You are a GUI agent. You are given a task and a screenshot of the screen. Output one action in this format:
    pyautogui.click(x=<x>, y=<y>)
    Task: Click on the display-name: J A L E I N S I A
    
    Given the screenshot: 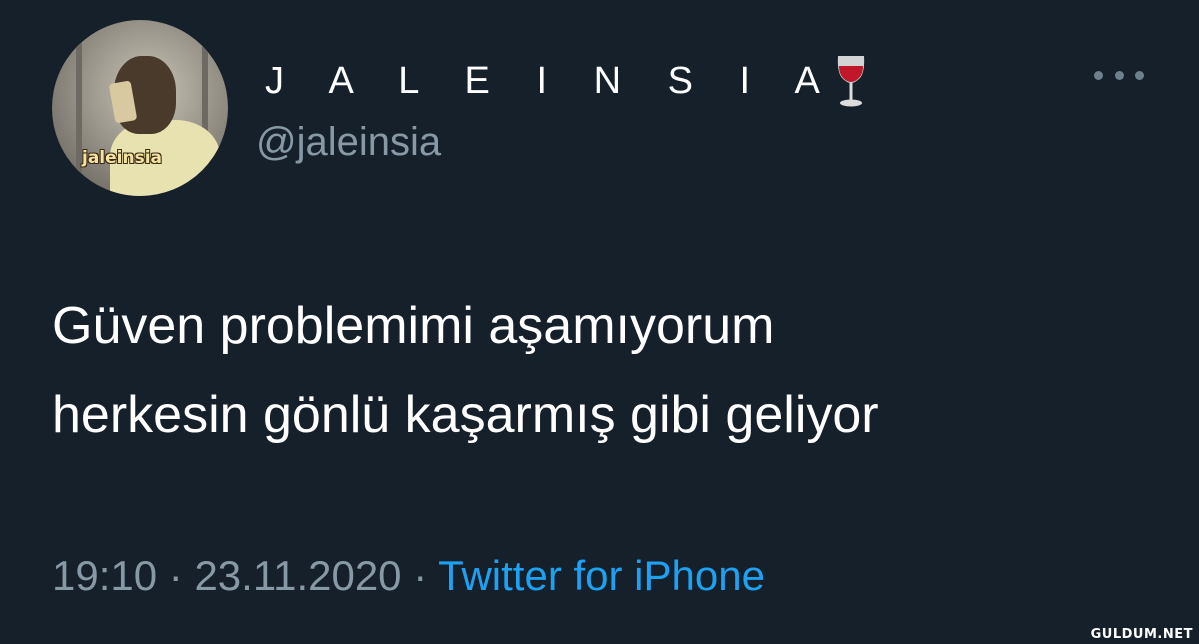 What is the action you would take?
    pyautogui.click(x=566, y=81)
    